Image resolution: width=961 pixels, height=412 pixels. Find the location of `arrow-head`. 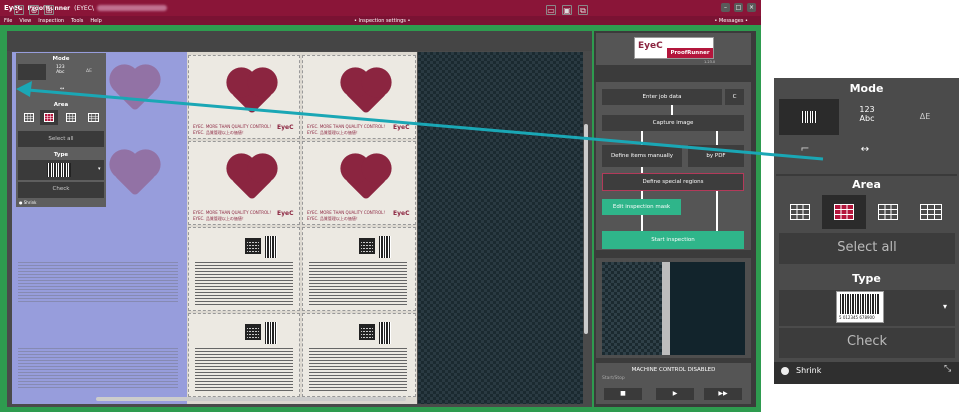

arrow-head is located at coordinates (24, 89).